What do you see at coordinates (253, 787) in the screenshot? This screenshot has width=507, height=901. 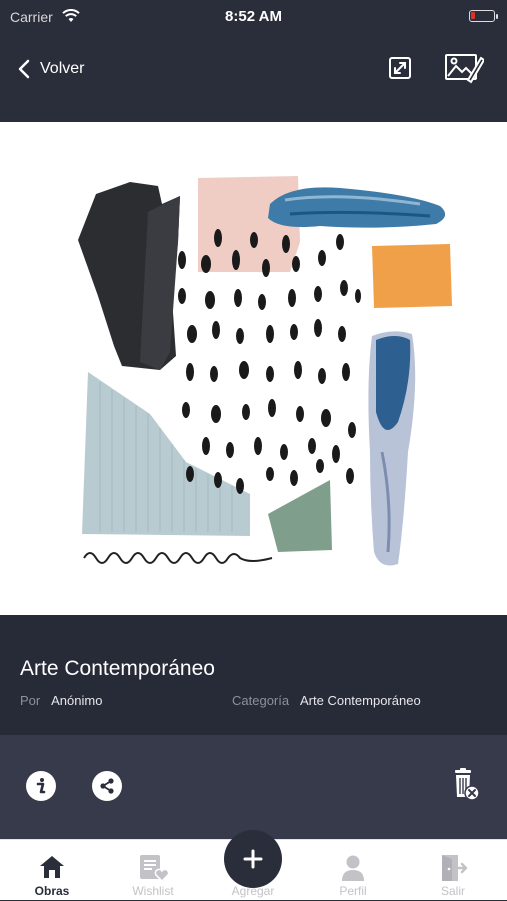 I see `action-bar` at bounding box center [253, 787].